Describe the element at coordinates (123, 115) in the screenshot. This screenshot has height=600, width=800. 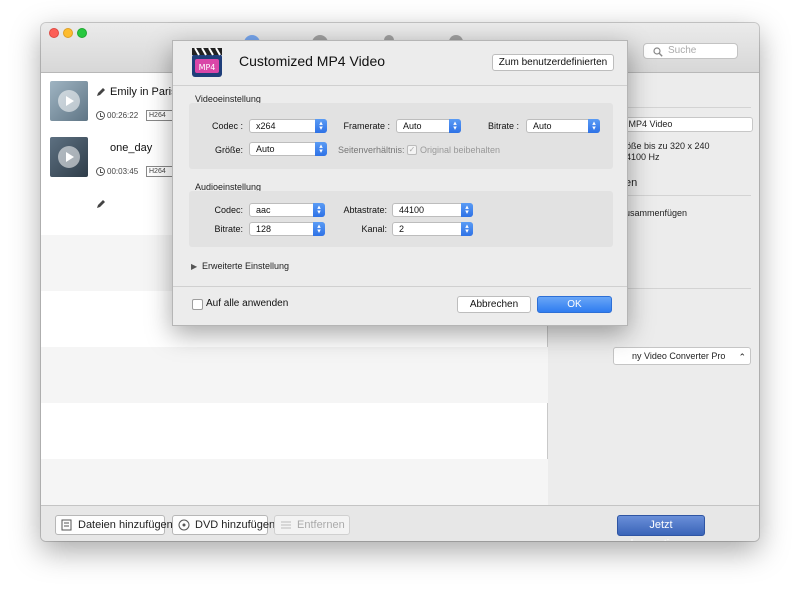
I see `file-duration: 00:26:22` at that location.